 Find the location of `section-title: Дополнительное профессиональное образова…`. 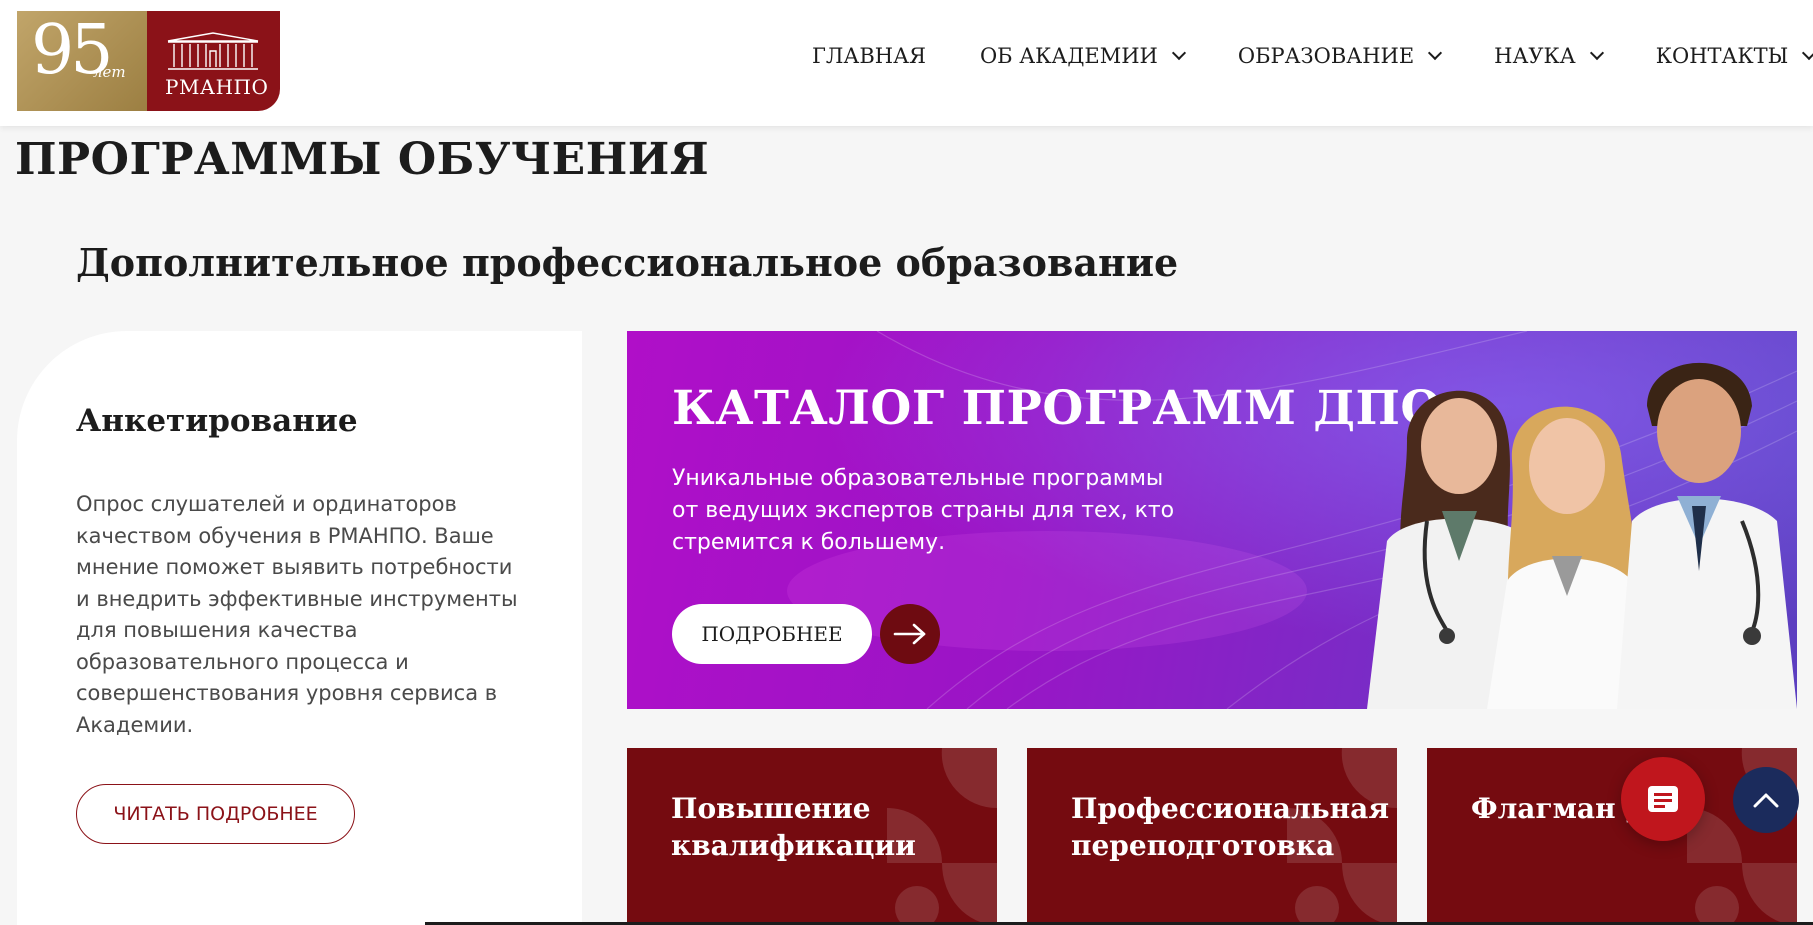

section-title: Дополнительное профессиональное образова… is located at coordinates (627, 262).